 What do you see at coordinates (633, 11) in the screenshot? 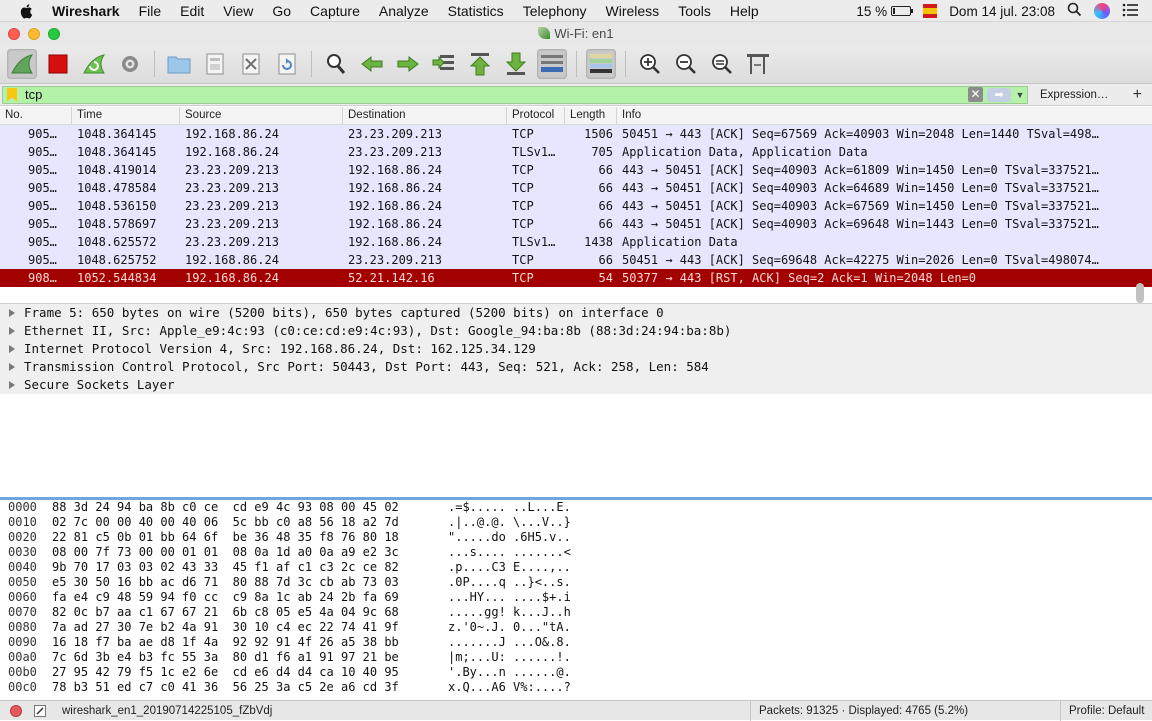
I see `menu-wireless: Wireless` at bounding box center [633, 11].